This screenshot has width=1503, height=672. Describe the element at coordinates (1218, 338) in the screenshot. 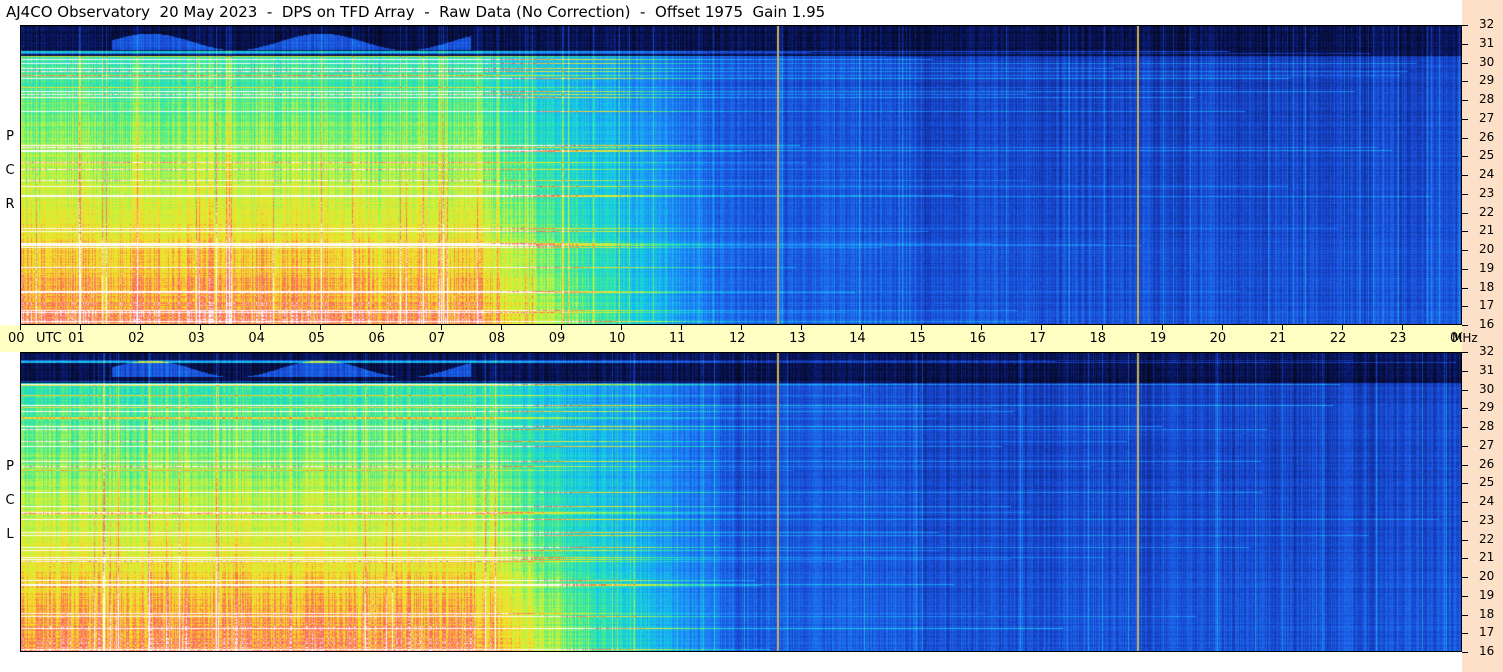

I see `utc-tick-label: 20` at that location.